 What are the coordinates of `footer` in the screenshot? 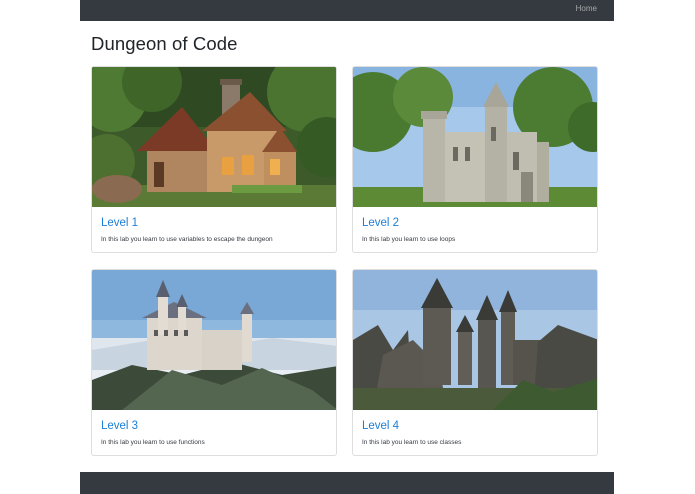 It's located at (347, 483).